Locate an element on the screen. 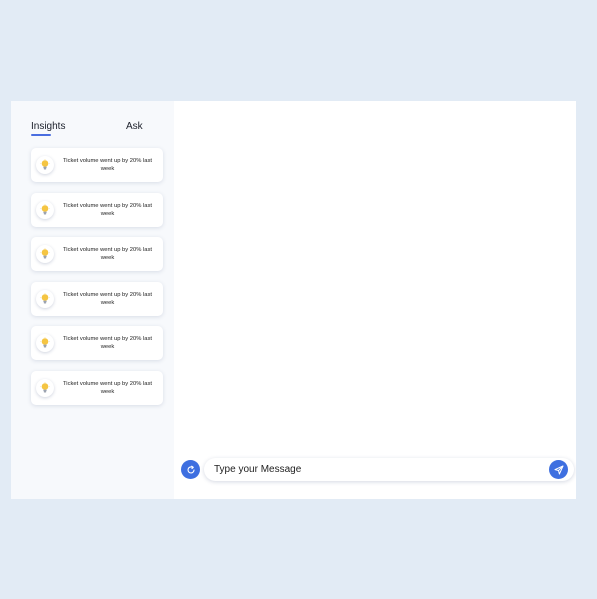 This screenshot has width=597, height=599. refresh-icon is located at coordinates (191, 469).